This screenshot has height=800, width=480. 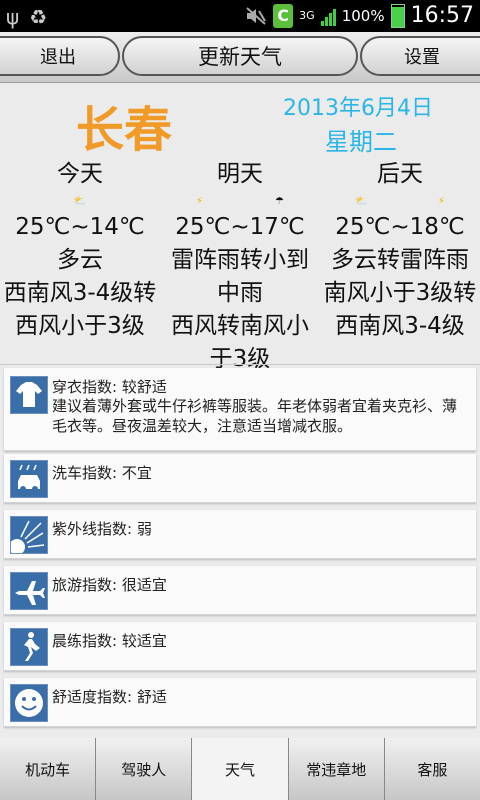 I want to click on index-title: 紫外线指数: 弱, so click(x=102, y=529).